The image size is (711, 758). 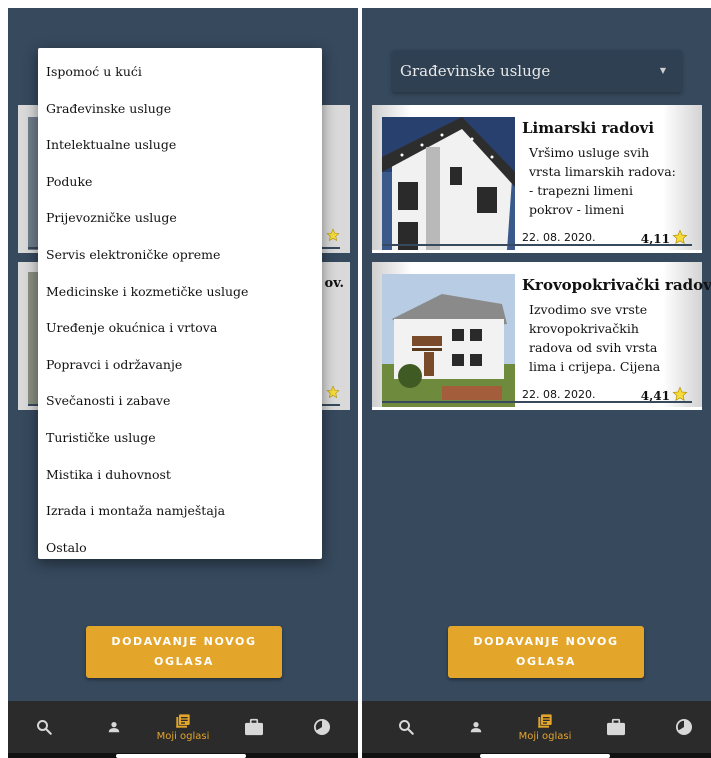 I want to click on listing-title: Limarski radovi, so click(x=588, y=128).